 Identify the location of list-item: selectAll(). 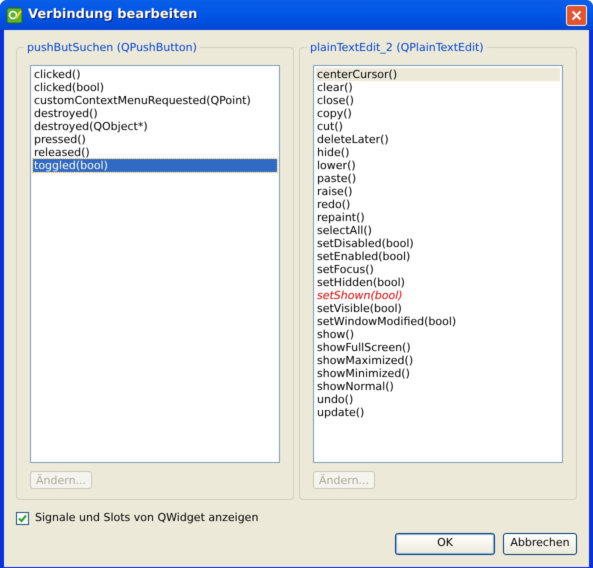
(438, 230).